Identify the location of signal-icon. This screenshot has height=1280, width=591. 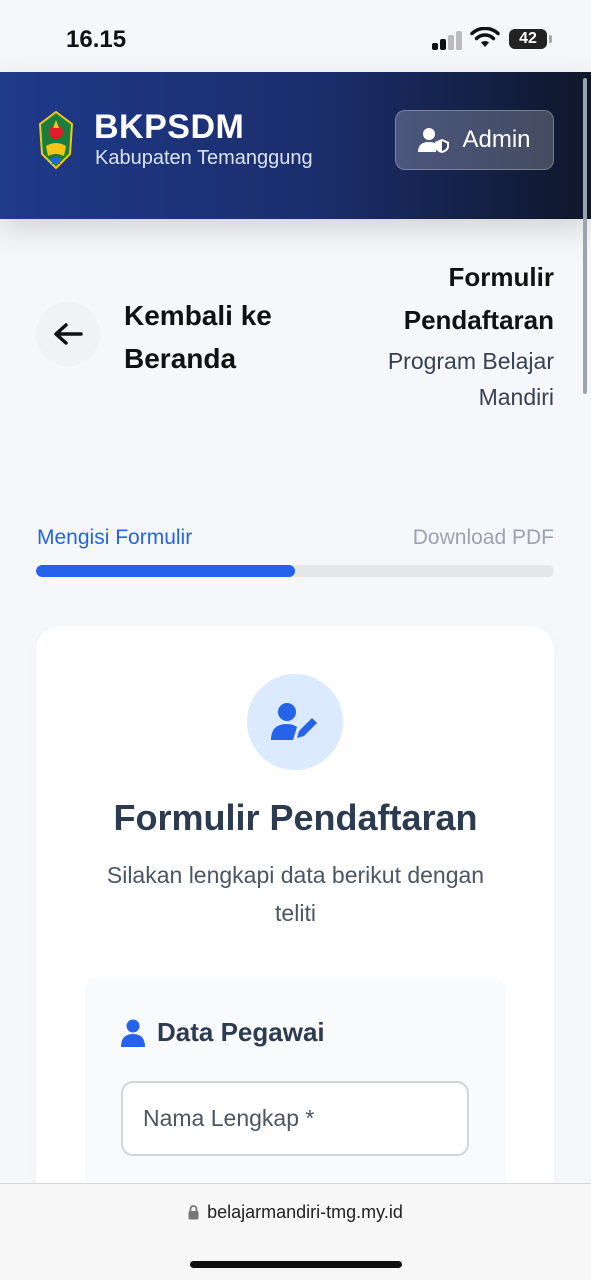
(448, 40).